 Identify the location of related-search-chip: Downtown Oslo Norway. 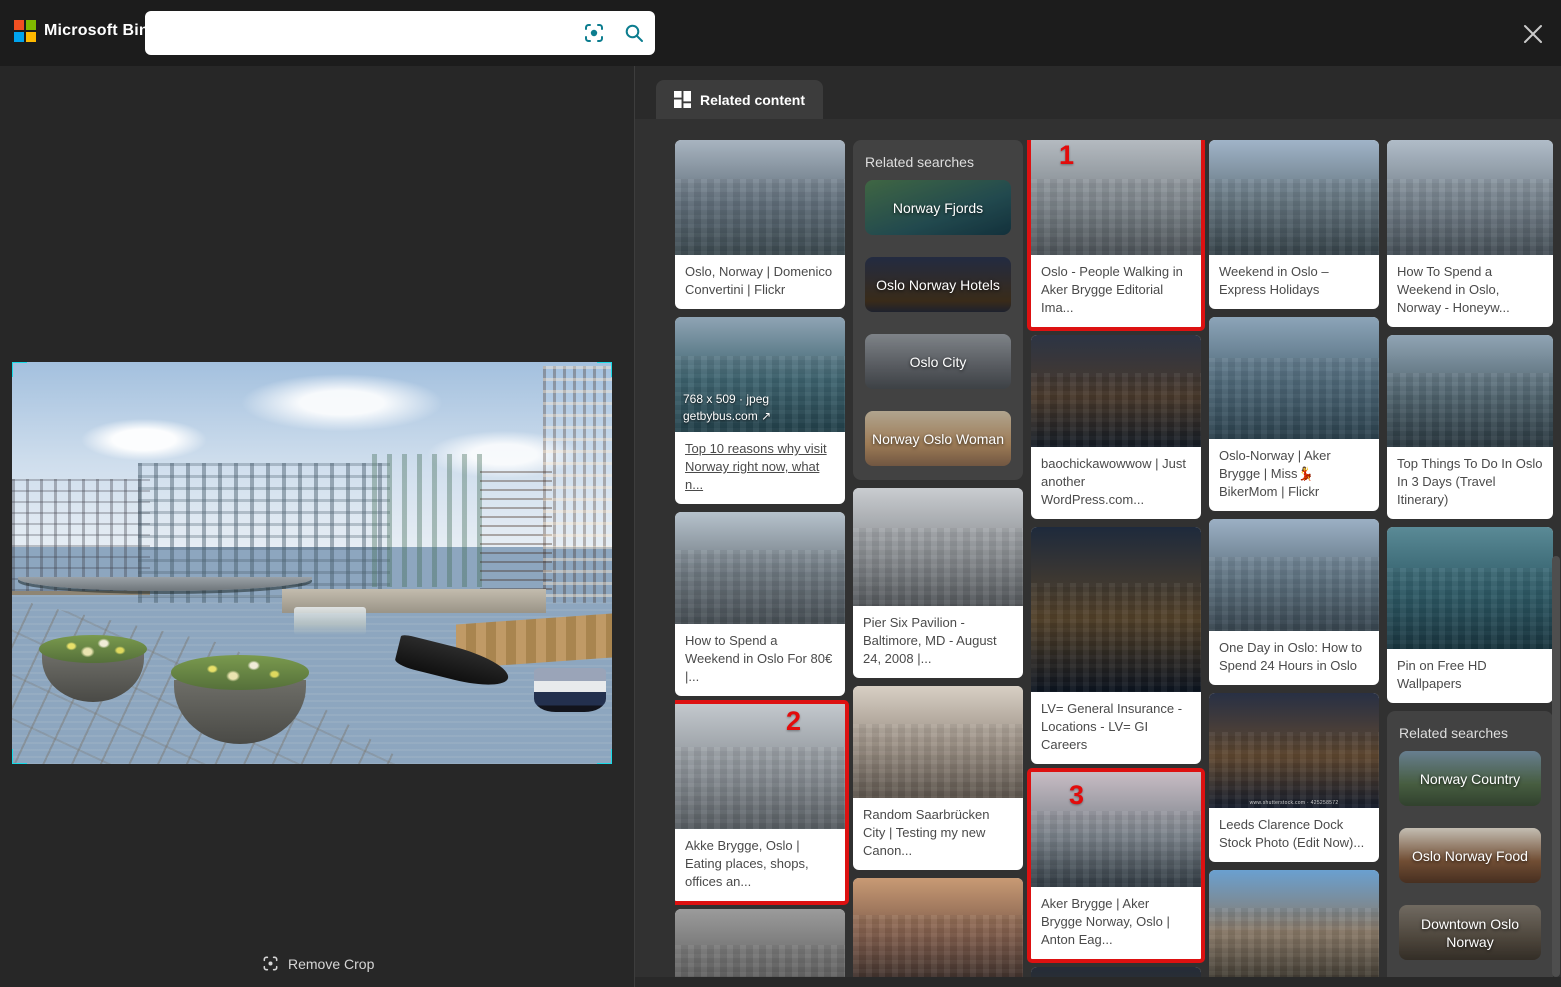
(1470, 932).